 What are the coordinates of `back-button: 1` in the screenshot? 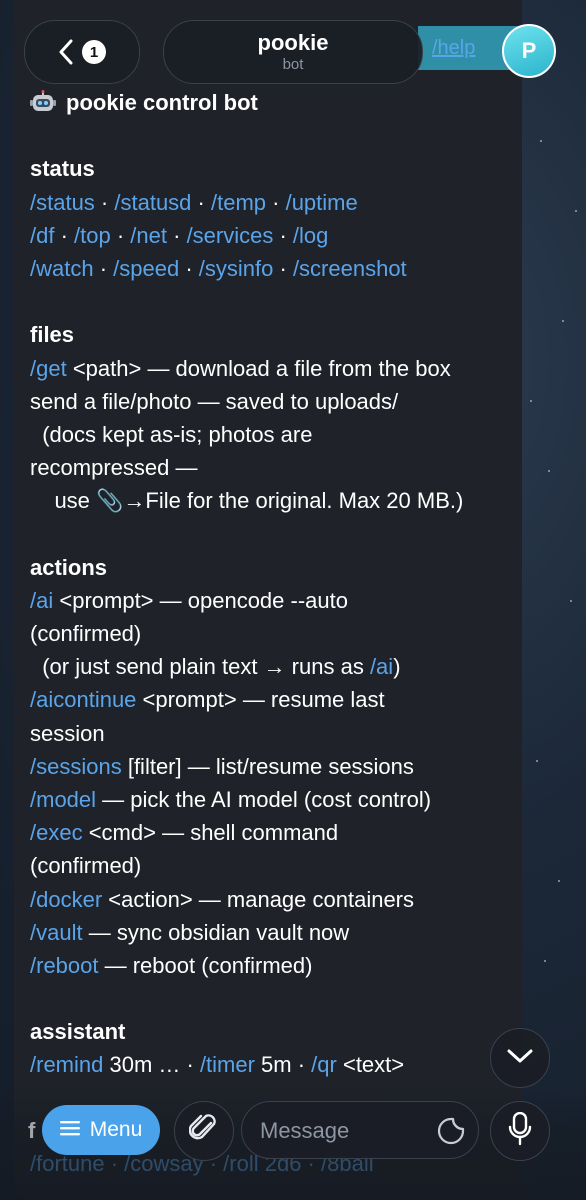 It's located at (82, 52).